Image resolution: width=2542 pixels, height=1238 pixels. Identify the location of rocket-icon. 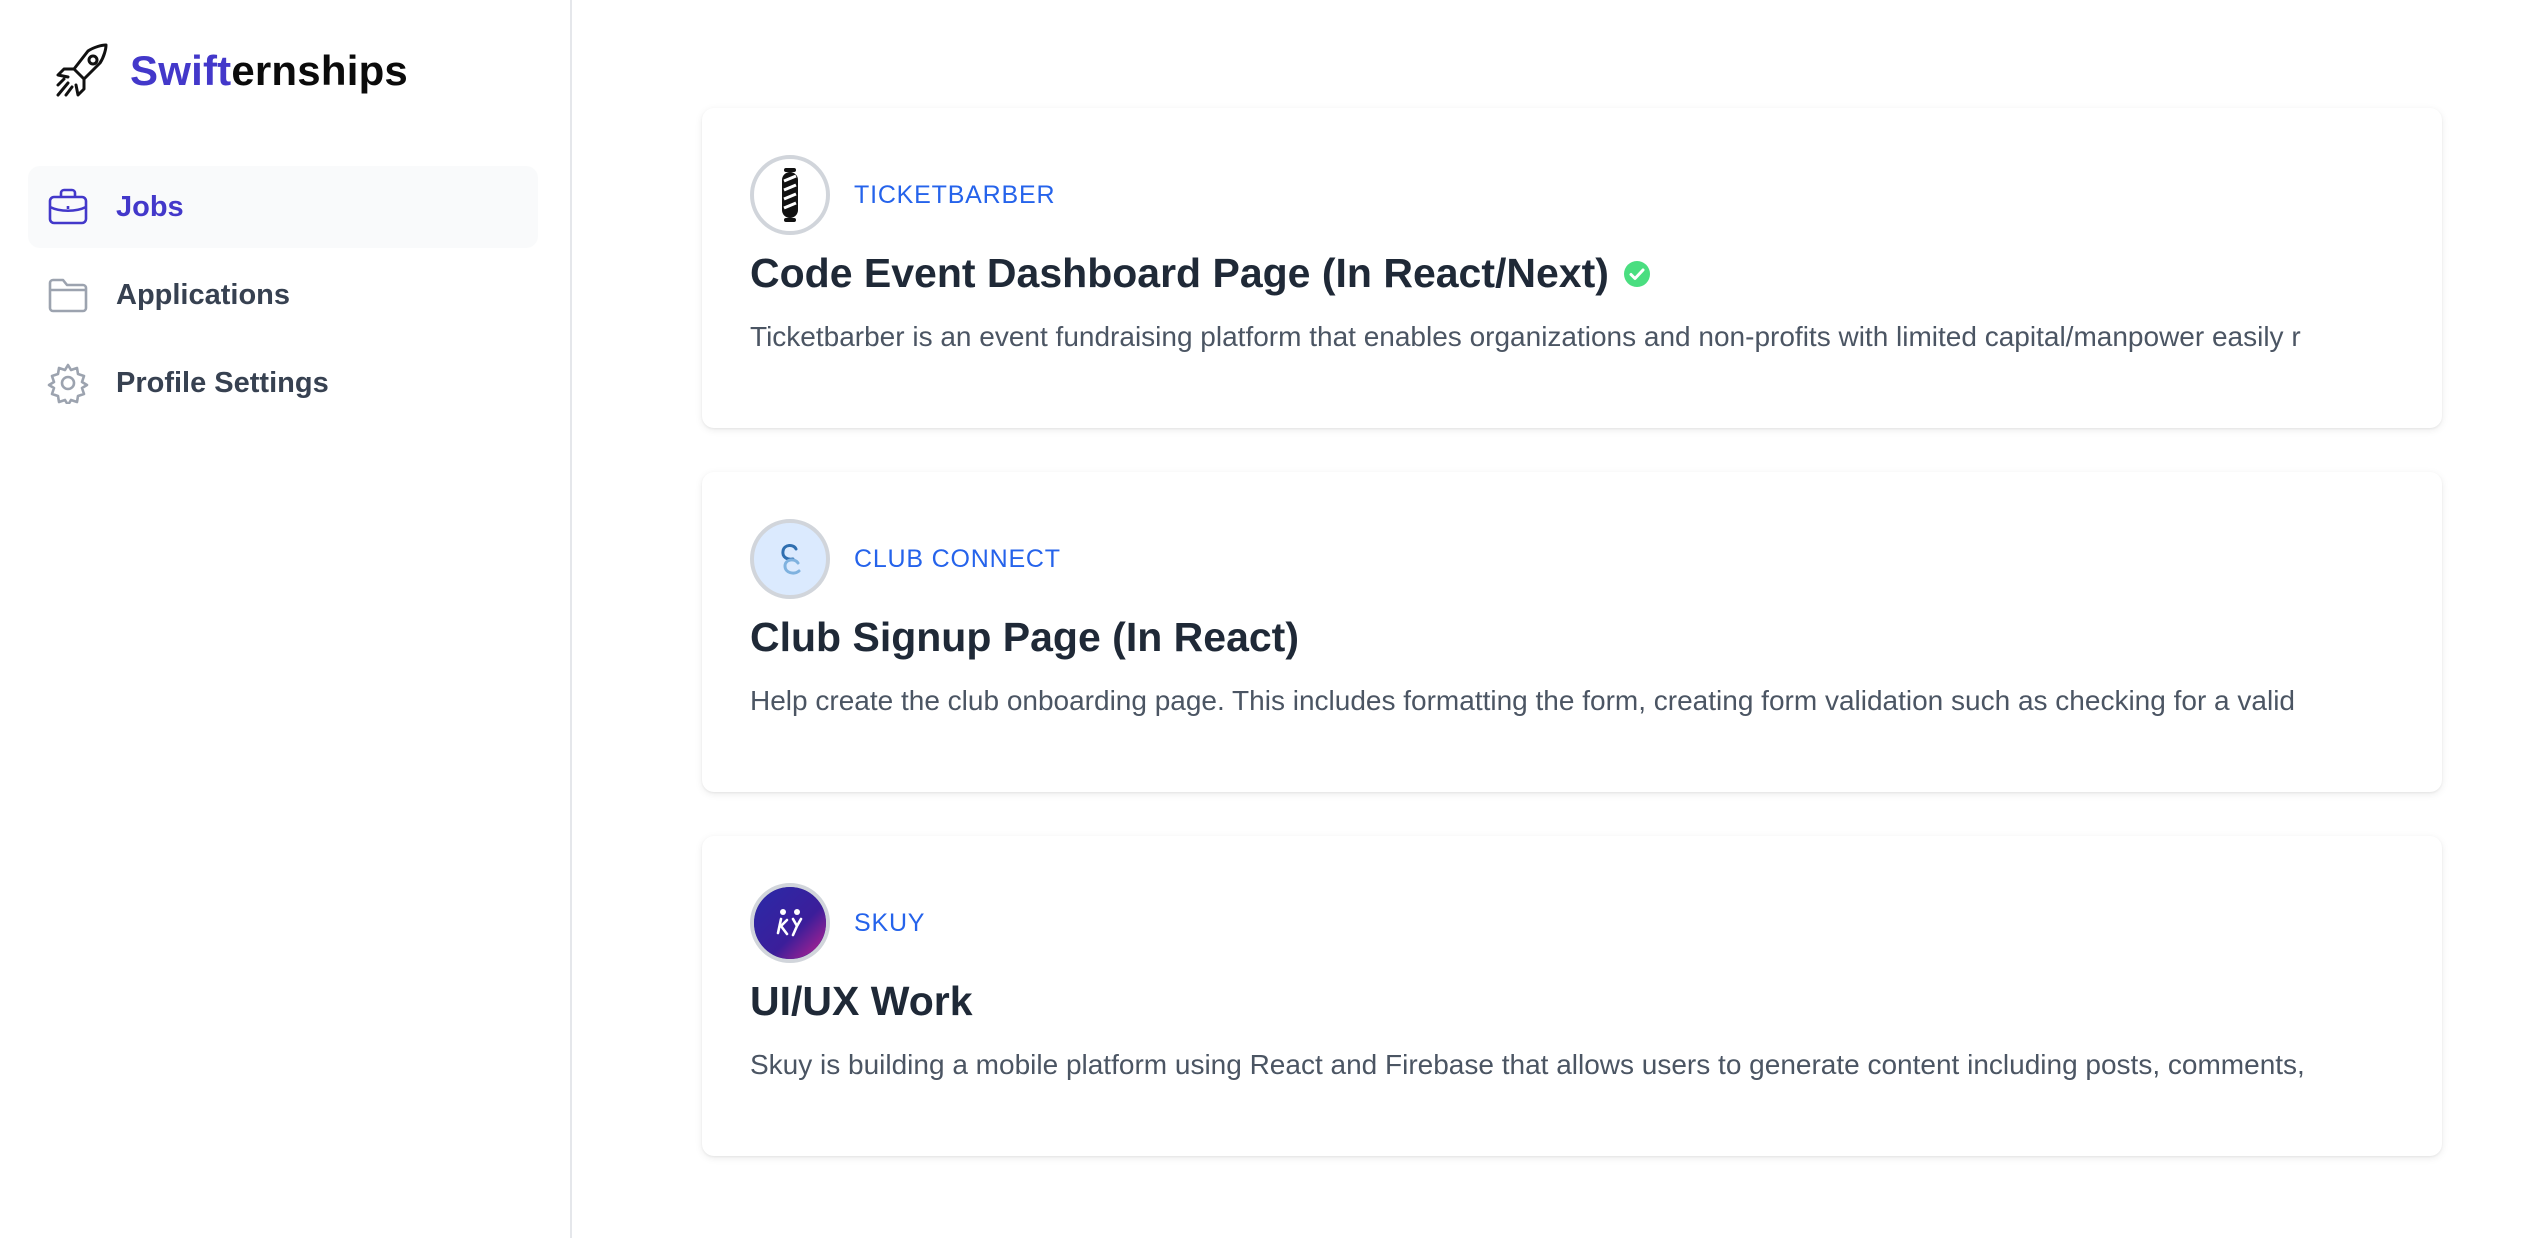
(82, 71).